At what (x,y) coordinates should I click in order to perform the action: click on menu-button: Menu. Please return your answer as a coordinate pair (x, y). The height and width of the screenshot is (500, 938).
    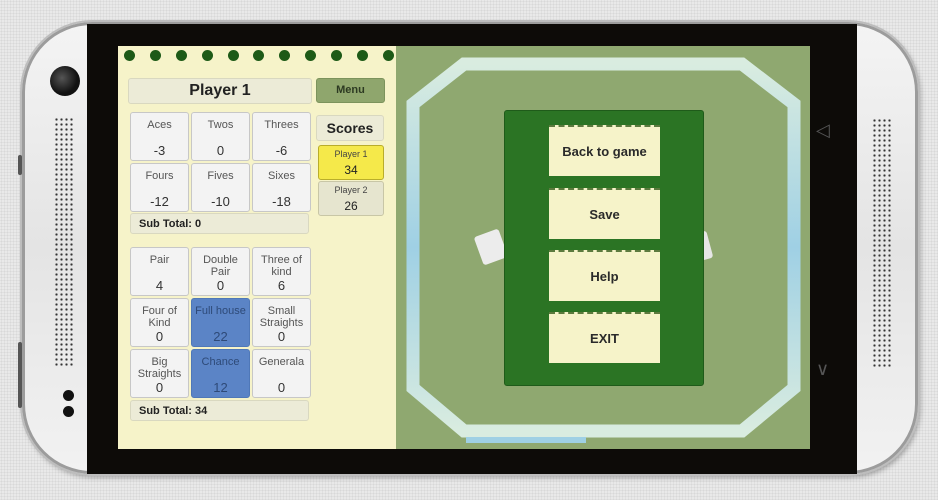
    Looking at the image, I should click on (350, 90).